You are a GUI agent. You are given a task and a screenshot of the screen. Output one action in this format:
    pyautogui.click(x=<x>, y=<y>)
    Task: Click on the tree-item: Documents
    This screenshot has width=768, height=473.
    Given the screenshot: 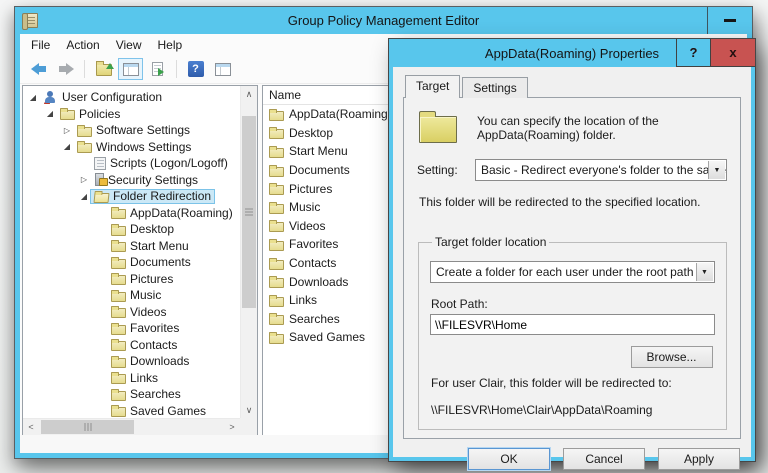 What is the action you would take?
    pyautogui.click(x=131, y=262)
    